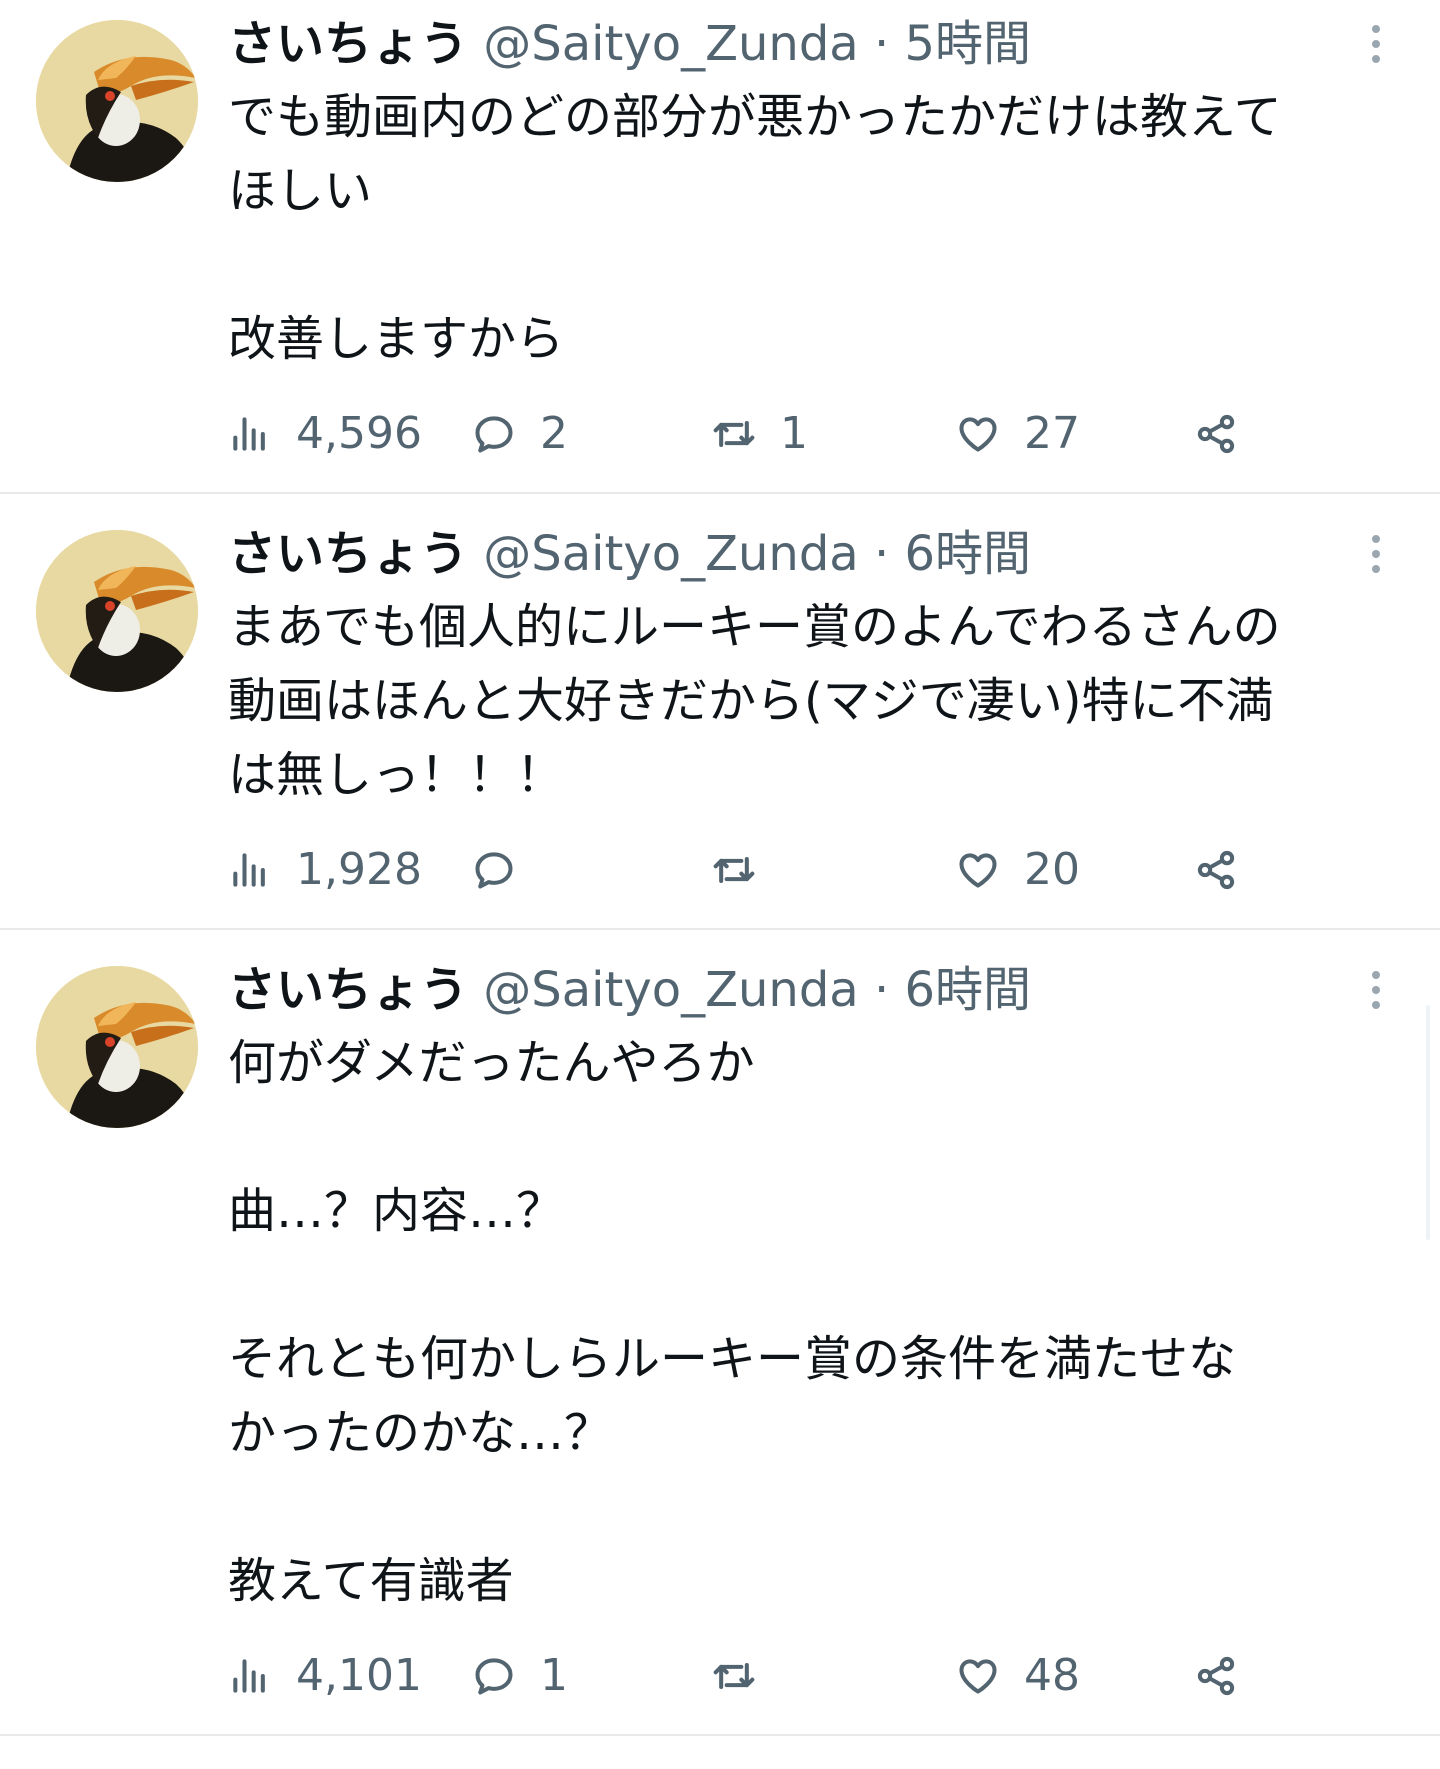 The width and height of the screenshot is (1440, 1769). Describe the element at coordinates (396, 339) in the screenshot. I see `tweet-text-line: 改善しますから` at that location.